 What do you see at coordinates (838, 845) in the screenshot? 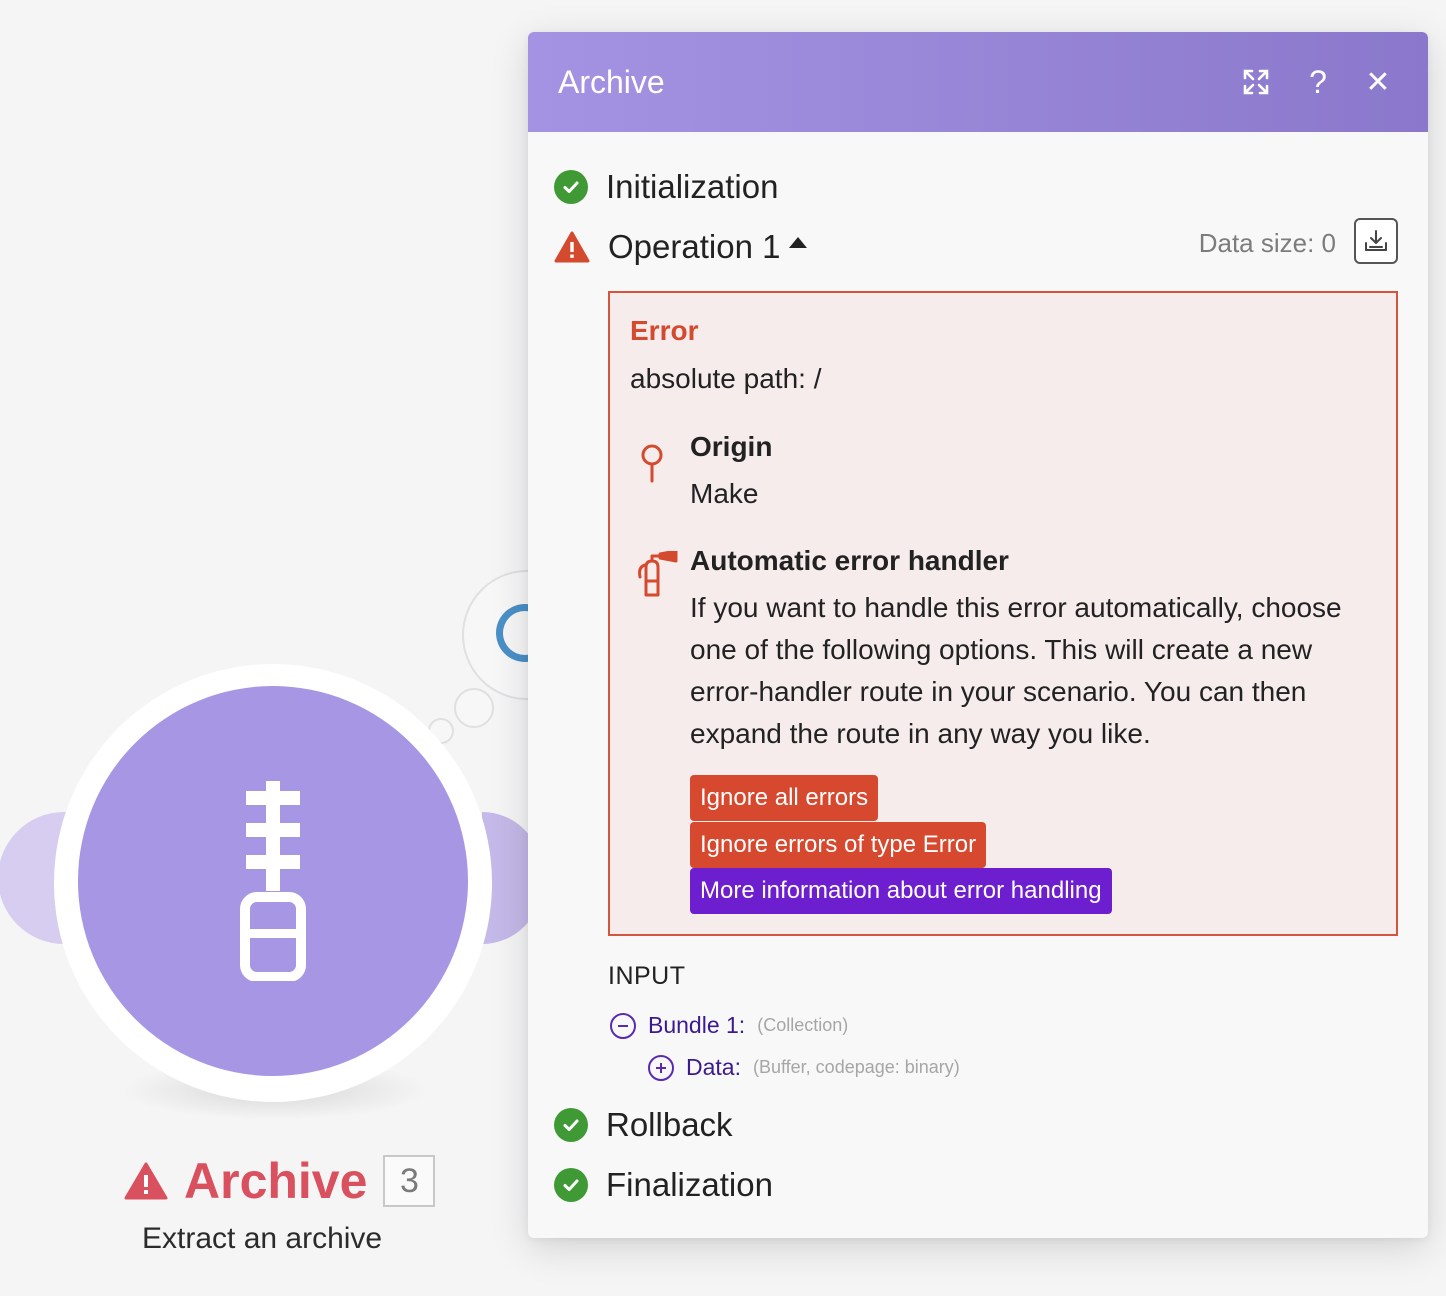
I see `ignore-errors-of-type-button: Ignore errors of type Error` at bounding box center [838, 845].